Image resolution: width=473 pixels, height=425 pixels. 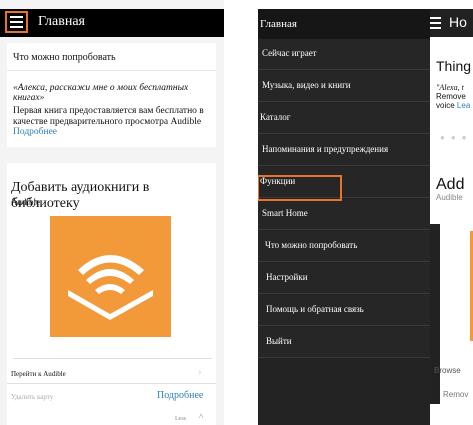 I want to click on browse-link-partial: Browse, so click(x=447, y=370).